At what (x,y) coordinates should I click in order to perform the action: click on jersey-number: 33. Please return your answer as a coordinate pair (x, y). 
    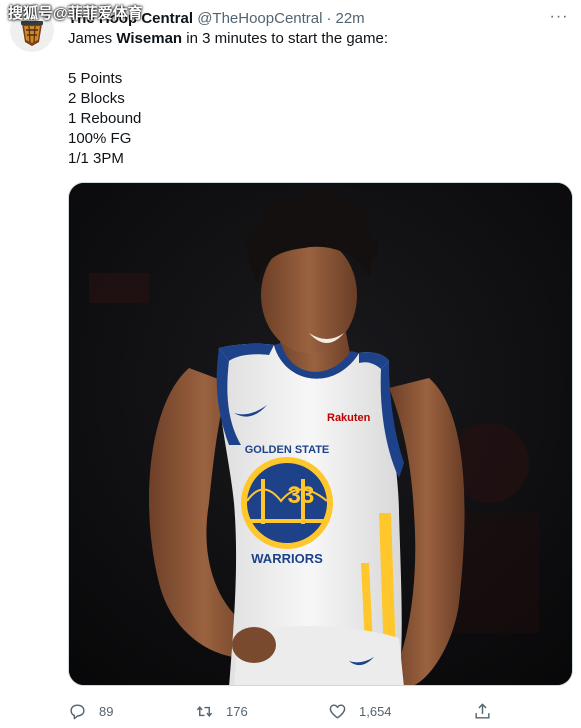
    Looking at the image, I should click on (301, 495).